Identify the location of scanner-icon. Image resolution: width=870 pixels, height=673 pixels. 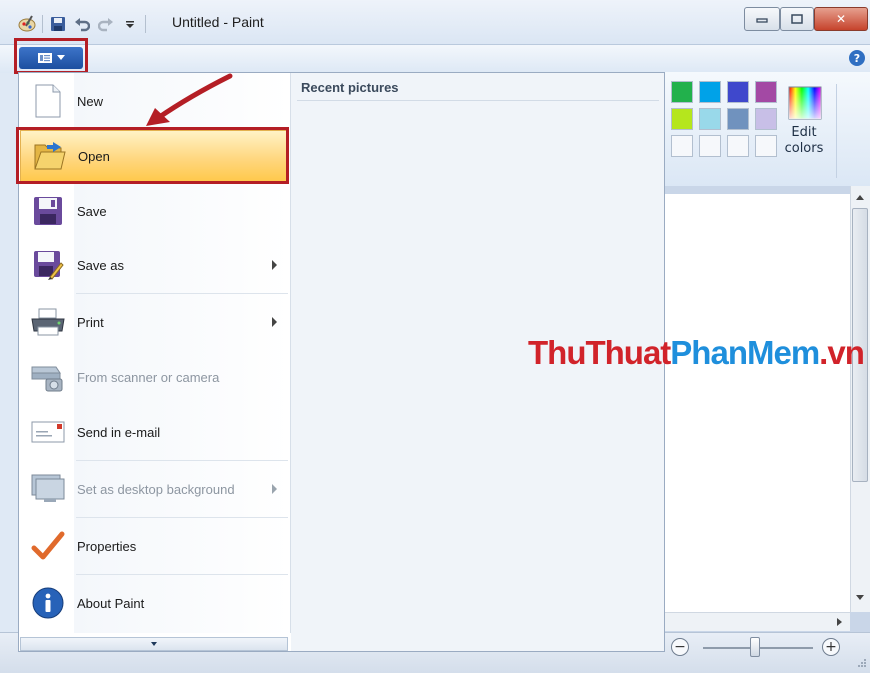
(48, 377).